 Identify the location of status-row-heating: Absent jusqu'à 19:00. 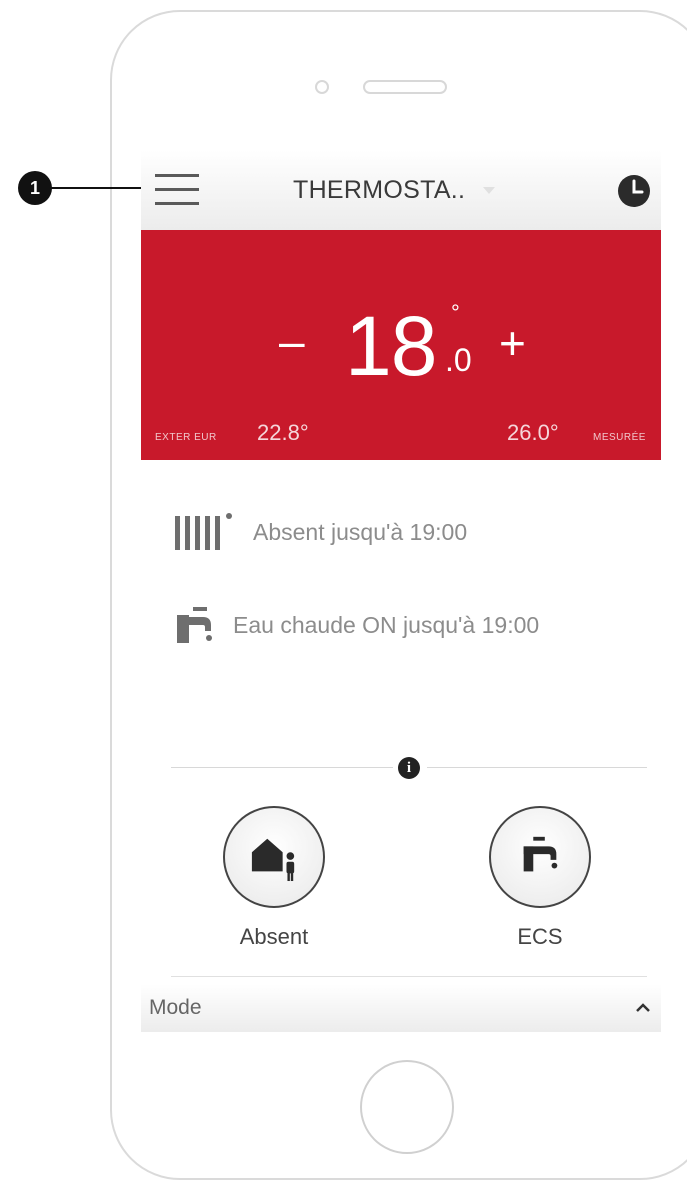
(320, 532).